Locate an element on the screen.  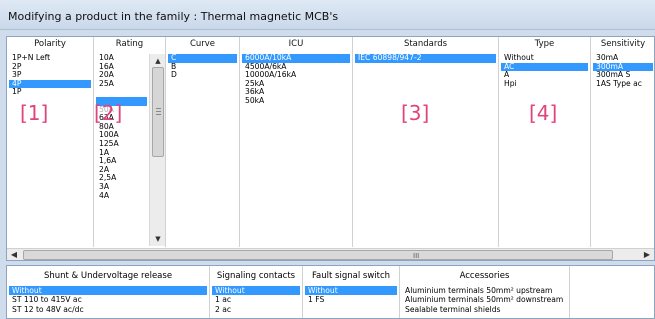
rating-header: Rating is located at coordinates (129, 44).